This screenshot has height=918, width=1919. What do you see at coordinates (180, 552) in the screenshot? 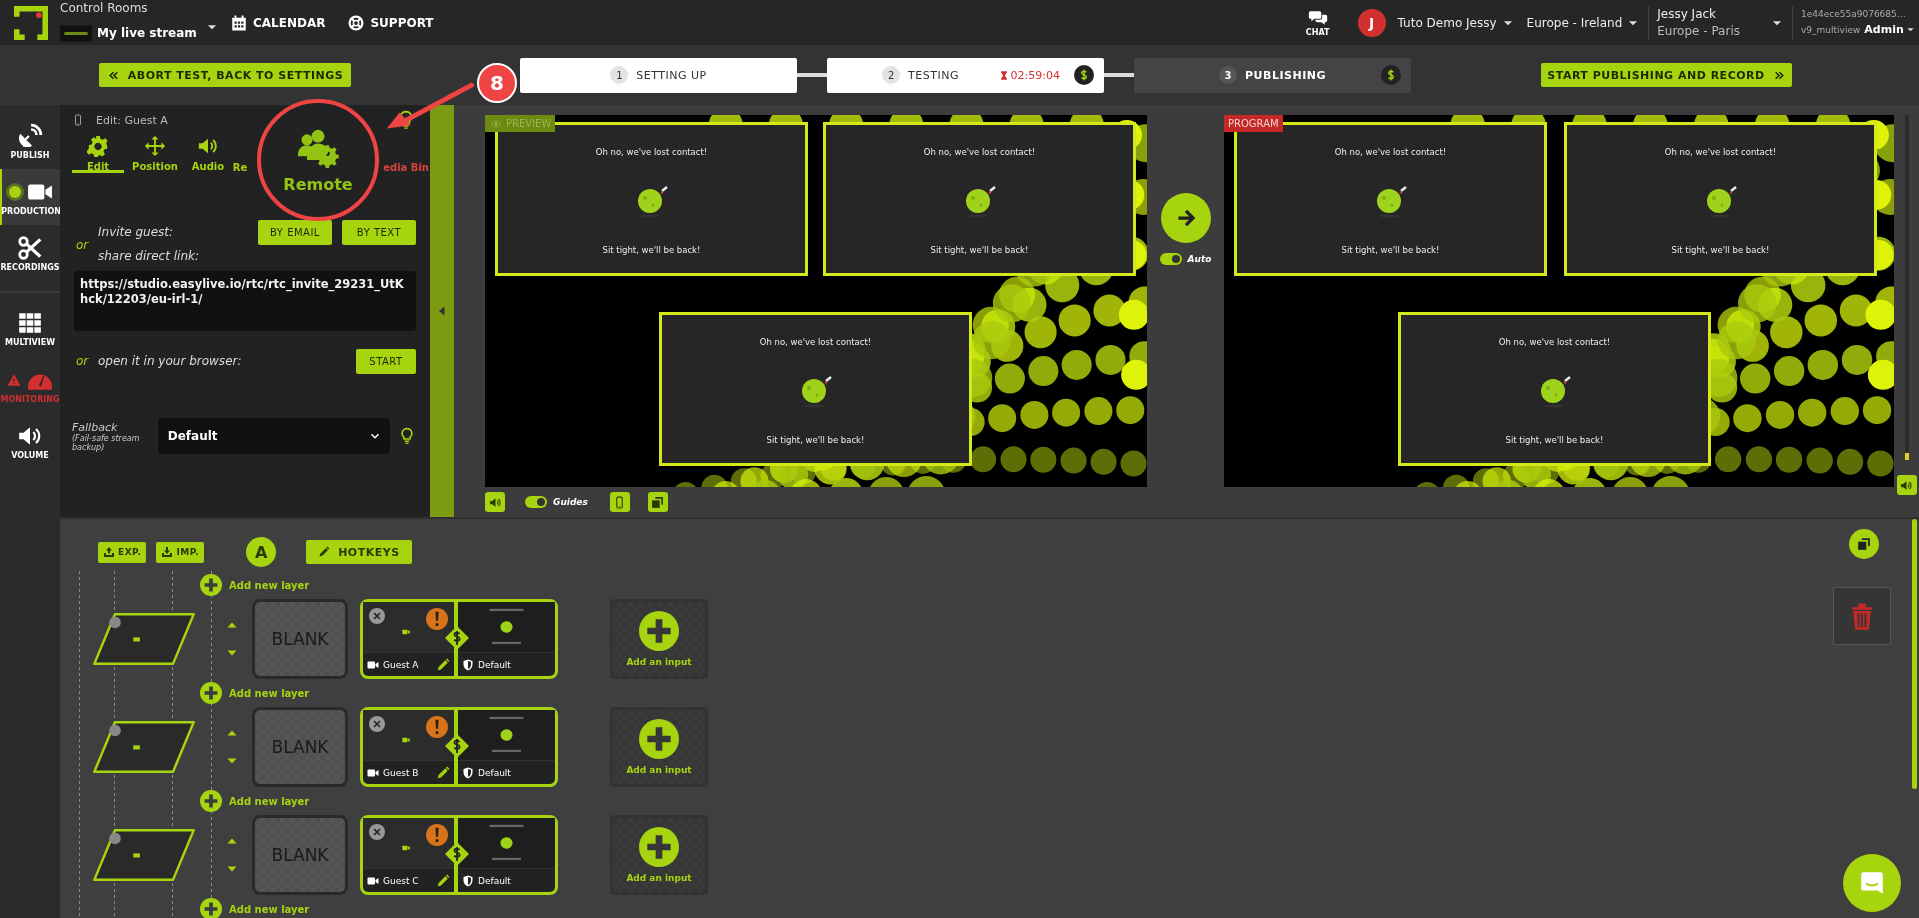
I see `import-button: IMP.` at bounding box center [180, 552].